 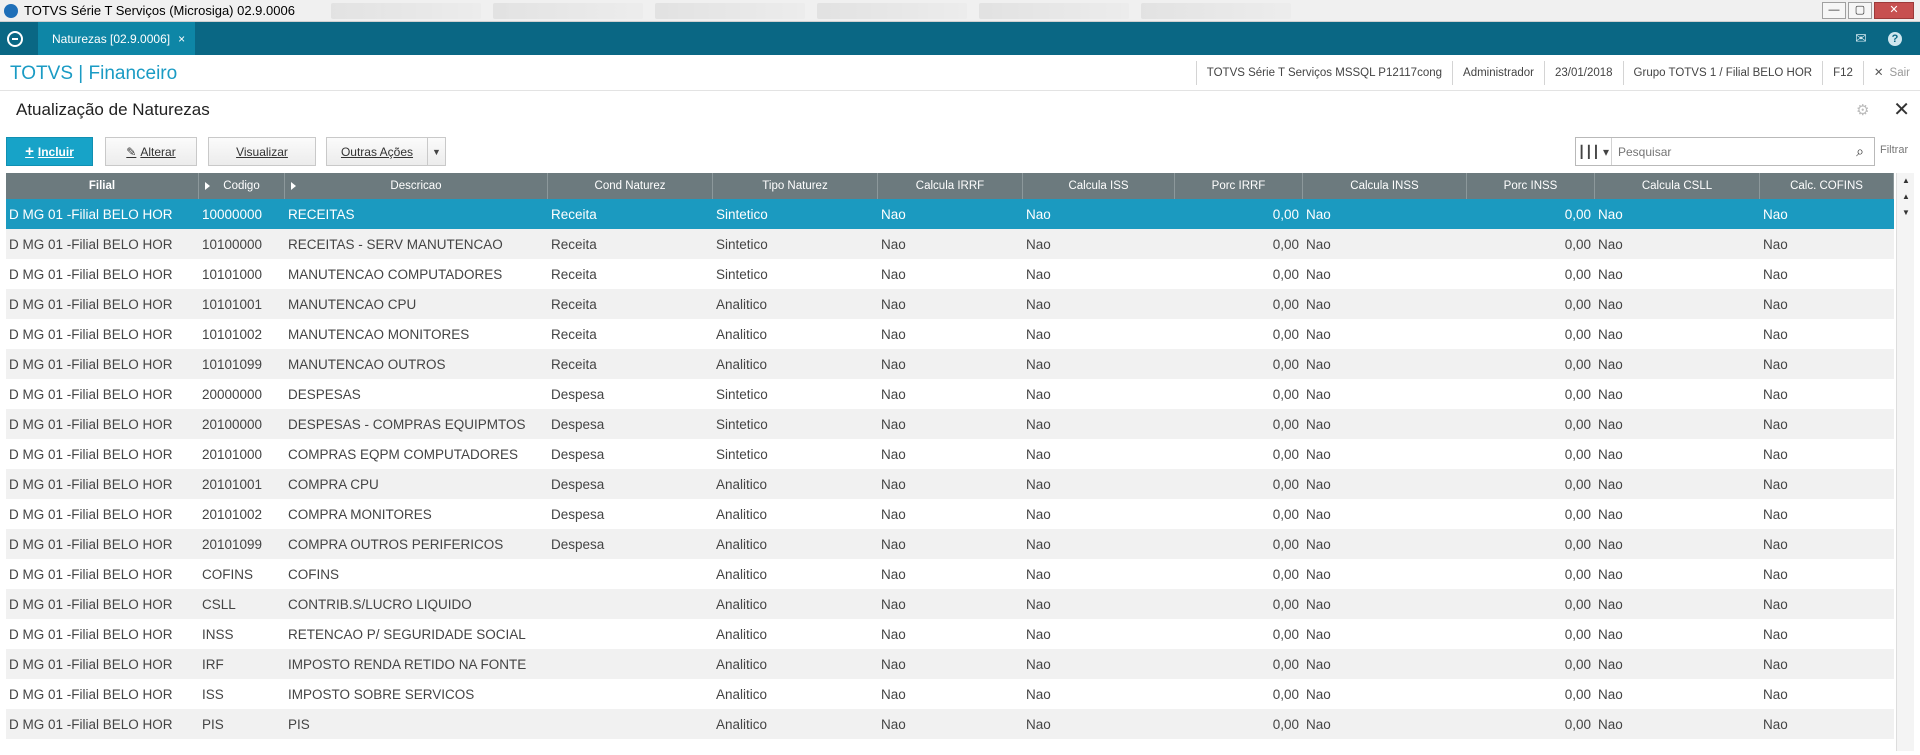 I want to click on cell-descricao: COMPRA MONITORES, so click(x=360, y=514).